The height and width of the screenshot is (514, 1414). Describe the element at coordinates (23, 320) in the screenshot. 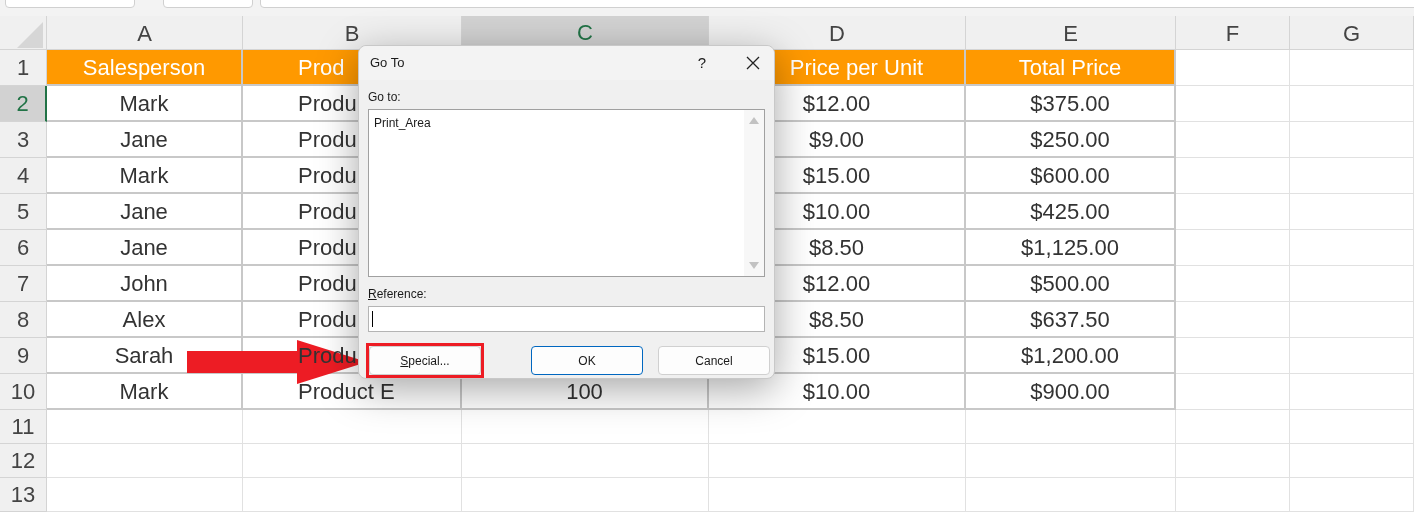

I see `row-header: 8` at that location.